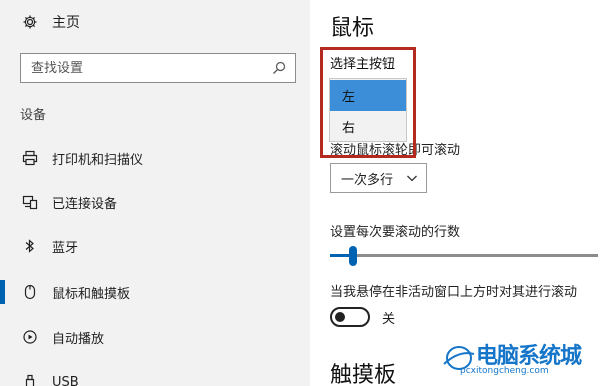 The image size is (600, 386). I want to click on search-input, so click(151, 68).